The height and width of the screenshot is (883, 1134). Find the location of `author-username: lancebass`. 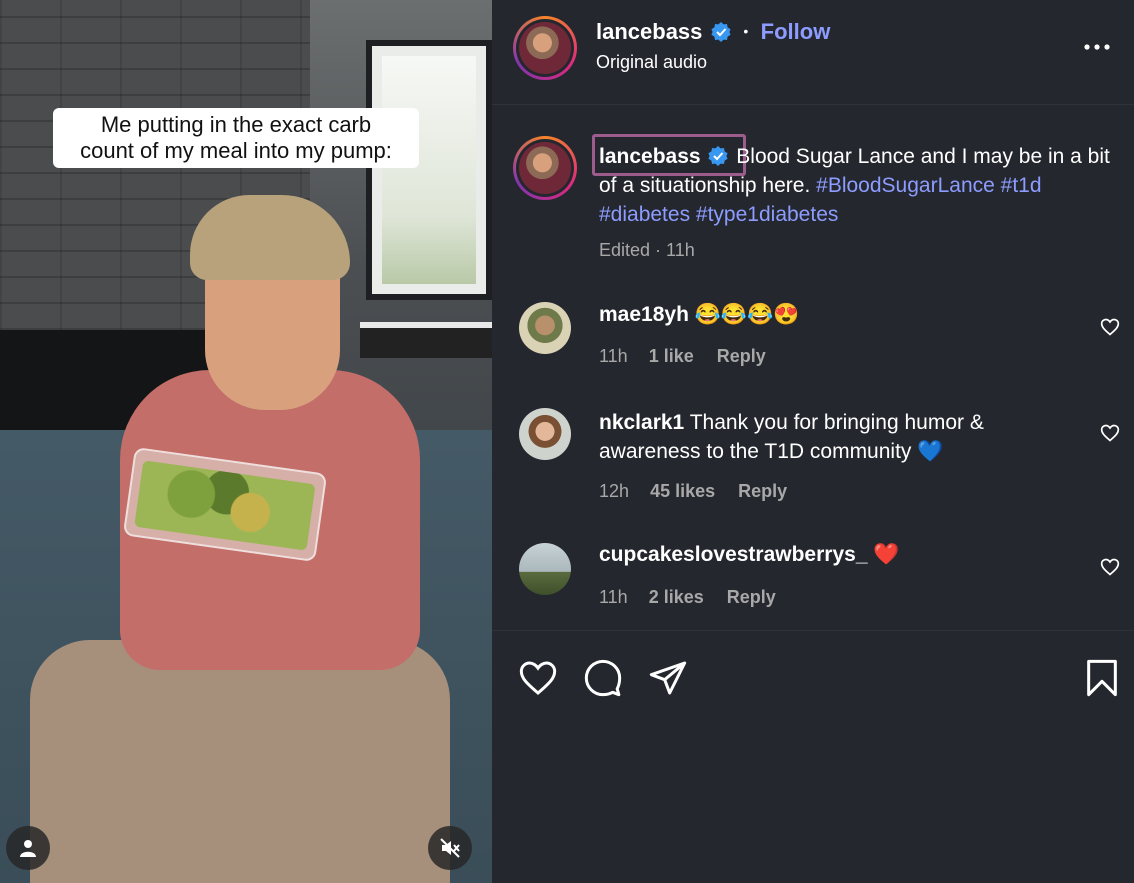

author-username: lancebass is located at coordinates (649, 31).